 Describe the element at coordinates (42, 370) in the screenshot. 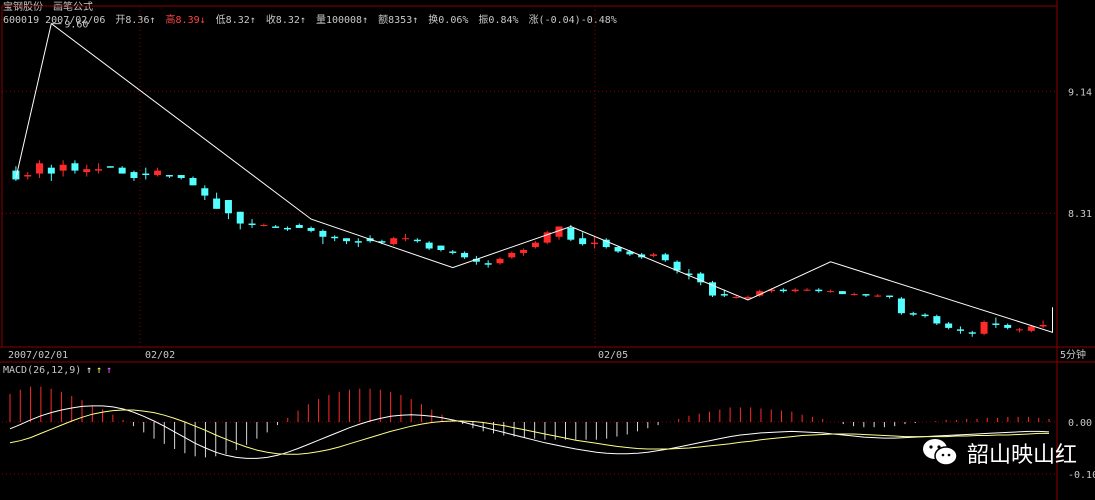

I see `macd-title: MACD(26,12,9)` at that location.